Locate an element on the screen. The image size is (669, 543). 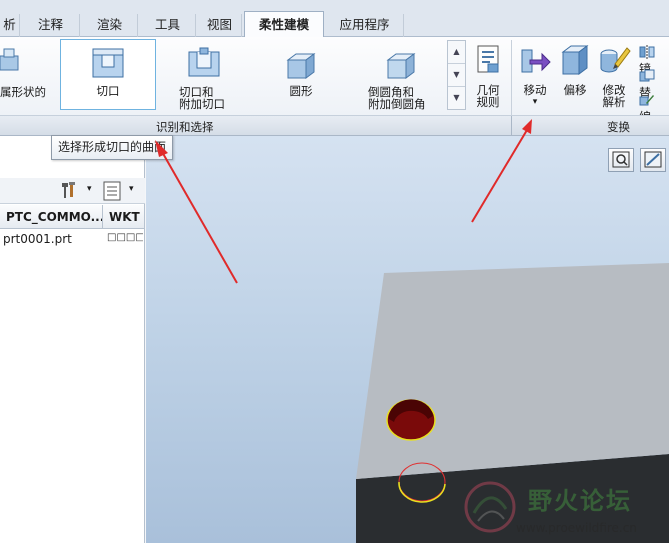
round-button: 圆形 is located at coordinates (301, 75).